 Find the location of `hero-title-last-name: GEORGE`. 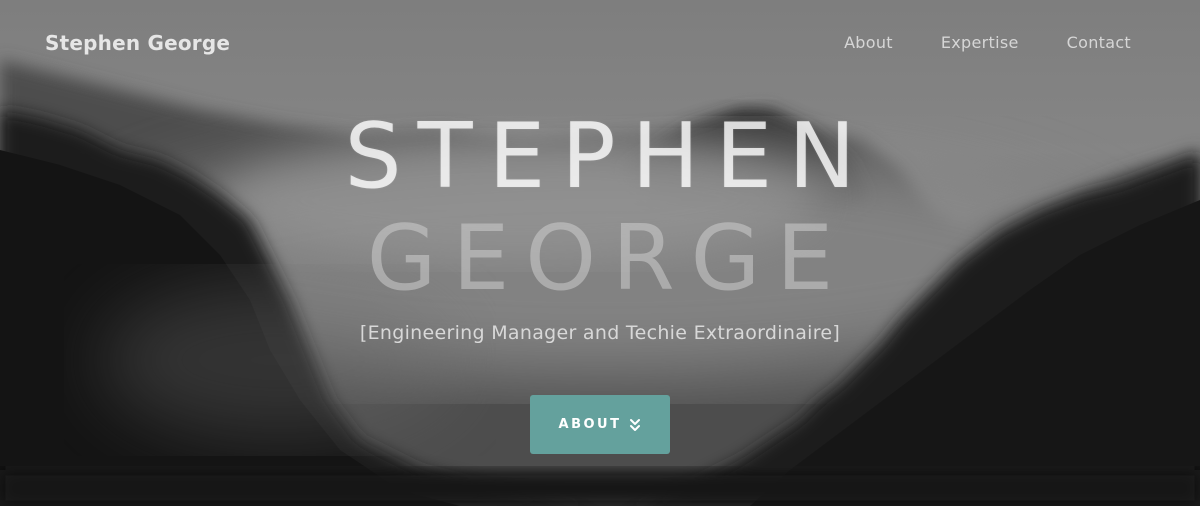

hero-title-last-name: GEORGE is located at coordinates (608, 258).